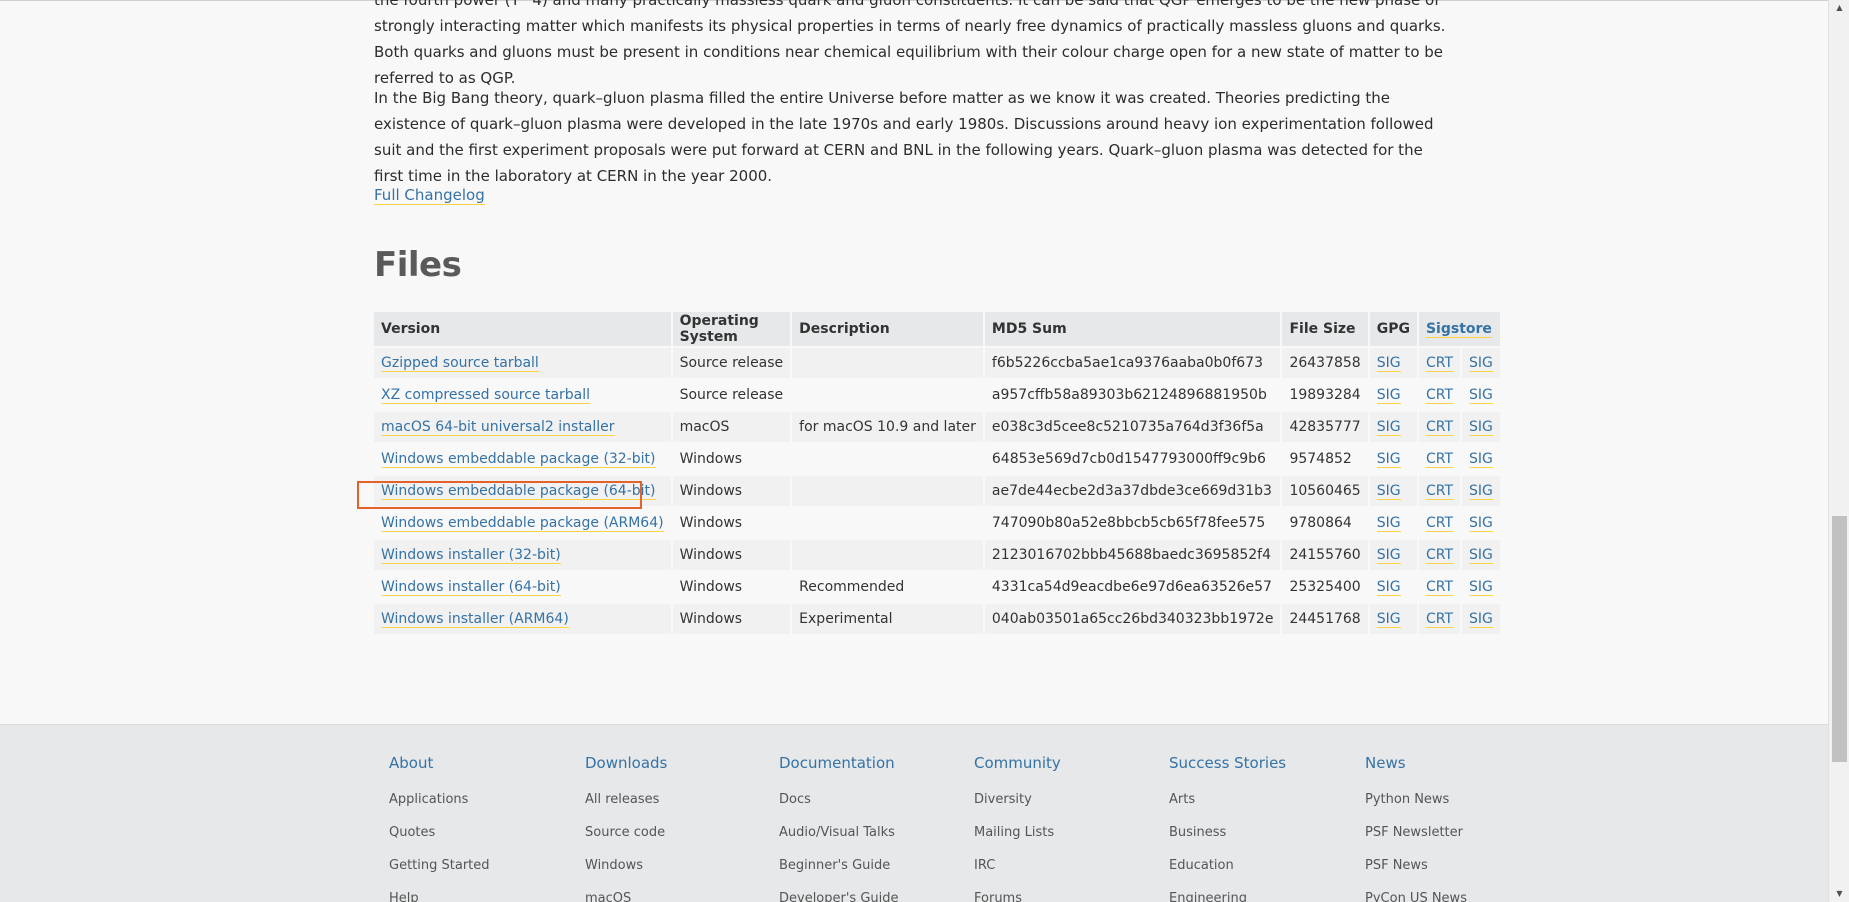 This screenshot has height=902, width=1849. Describe the element at coordinates (1064, 763) in the screenshot. I see `footer-column-title: Community` at that location.